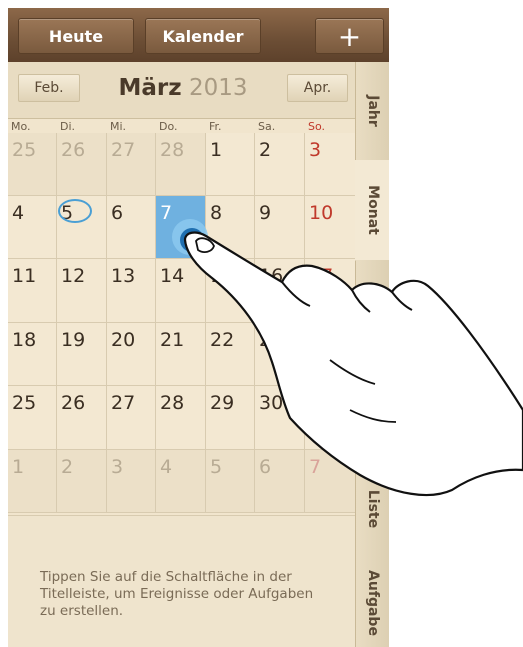 Image resolution: width=523 pixels, height=647 pixels. I want to click on day-cell: 9, so click(280, 227).